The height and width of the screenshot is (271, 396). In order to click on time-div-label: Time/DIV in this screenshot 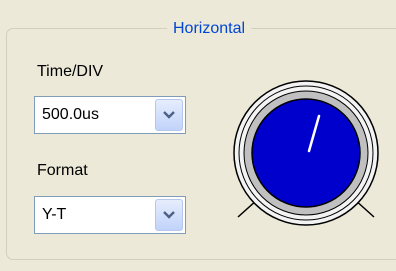, I will do `click(70, 71)`.